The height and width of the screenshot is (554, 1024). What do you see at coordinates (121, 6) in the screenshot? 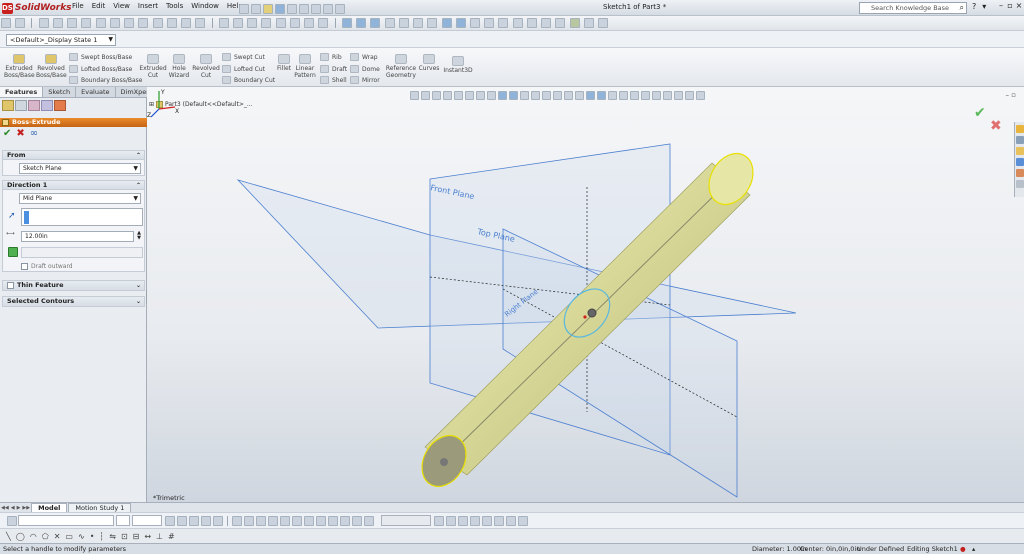
I see `menu-view: View` at bounding box center [121, 6].